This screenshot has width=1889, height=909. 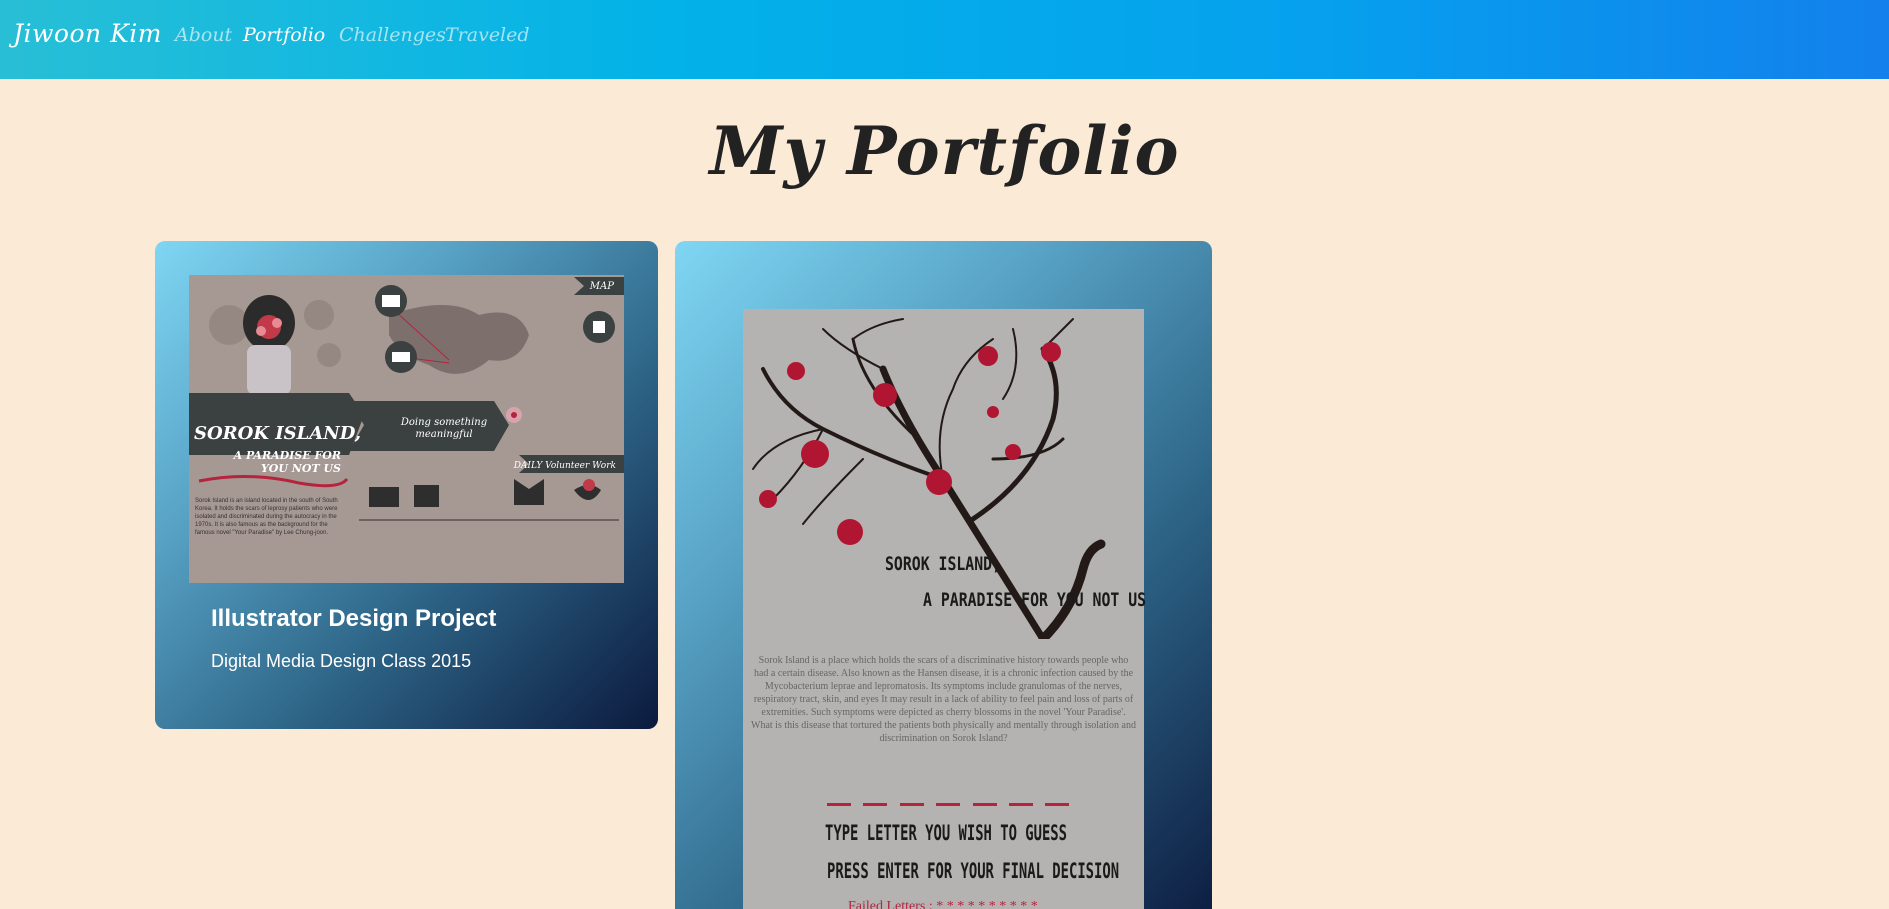 I want to click on infographic-daily-label: DAILY Volunteer Work, so click(x=564, y=466).